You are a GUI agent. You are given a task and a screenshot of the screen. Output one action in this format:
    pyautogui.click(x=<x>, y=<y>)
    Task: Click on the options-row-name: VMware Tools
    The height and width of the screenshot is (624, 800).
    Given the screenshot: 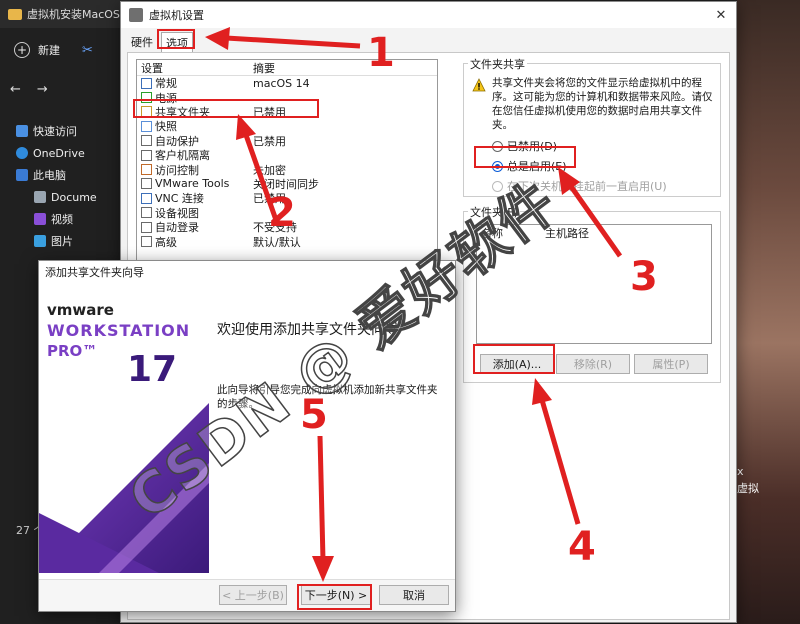 What is the action you would take?
    pyautogui.click(x=192, y=184)
    